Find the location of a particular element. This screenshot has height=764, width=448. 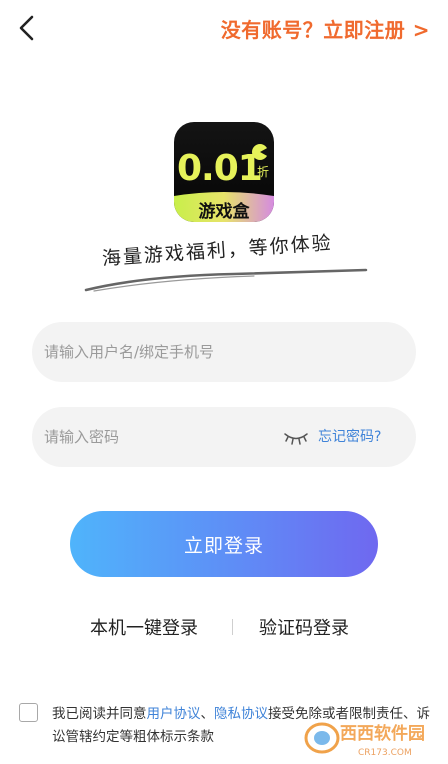

back-button is located at coordinates (28, 28).